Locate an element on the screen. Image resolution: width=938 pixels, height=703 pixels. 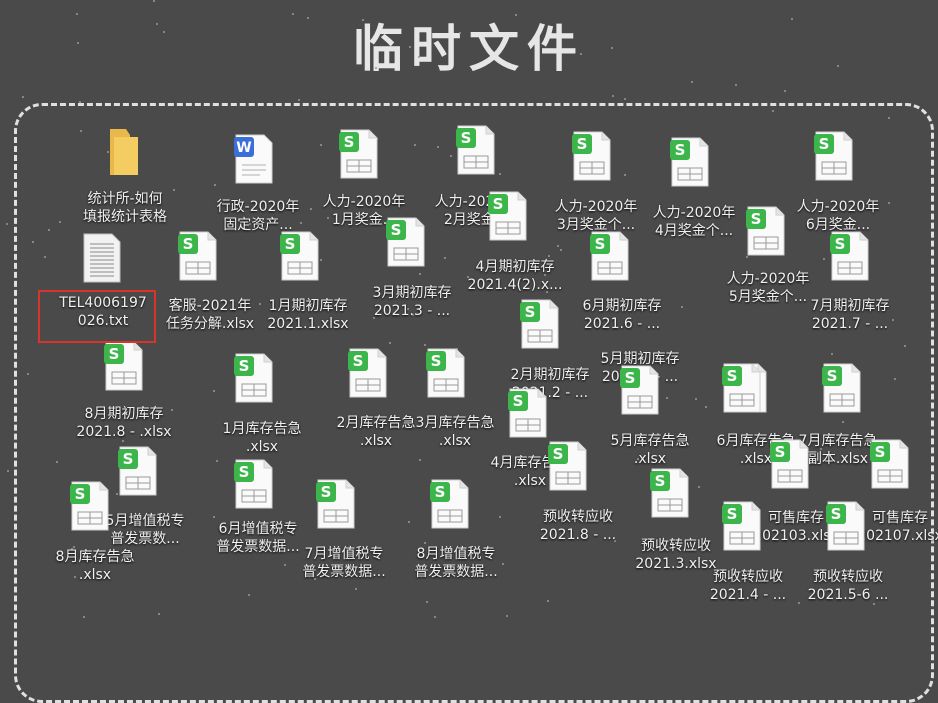
file-label: 1月库存告急 .xlsx is located at coordinates (262, 438).